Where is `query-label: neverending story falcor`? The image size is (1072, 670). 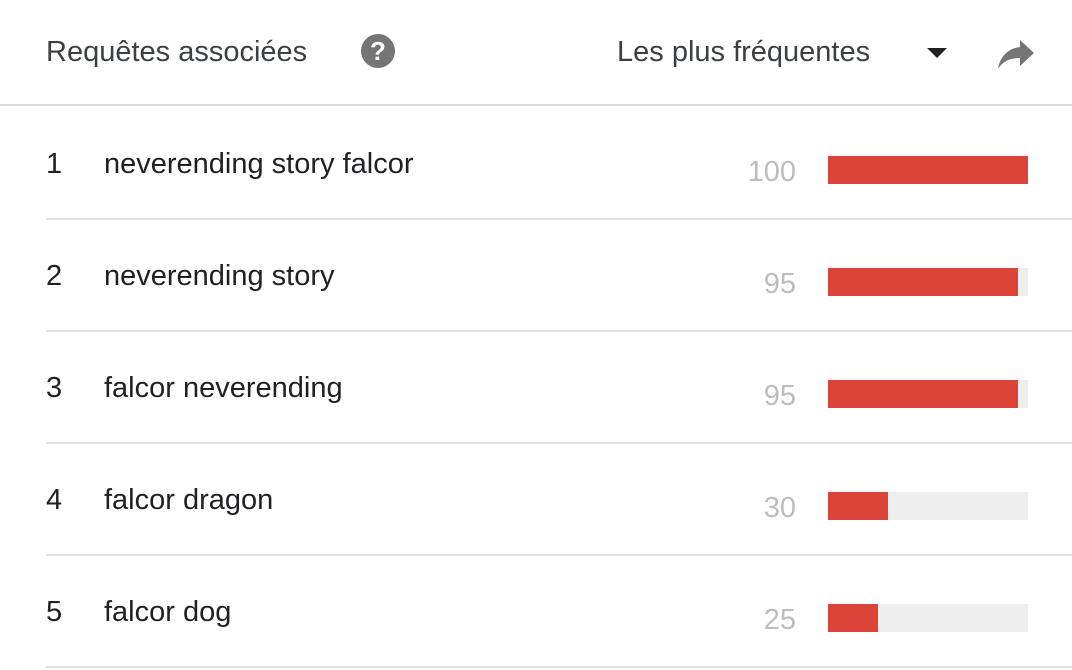
query-label: neverending story falcor is located at coordinates (259, 164).